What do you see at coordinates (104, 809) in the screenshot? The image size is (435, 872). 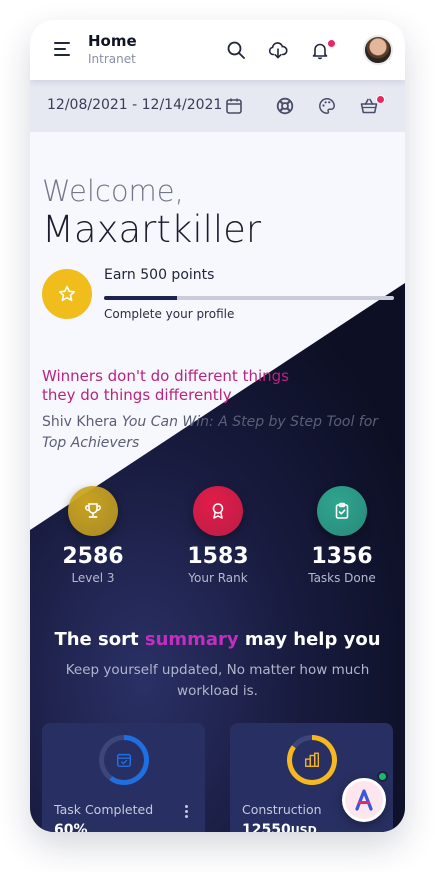 I see `card-title: Task Completed` at bounding box center [104, 809].